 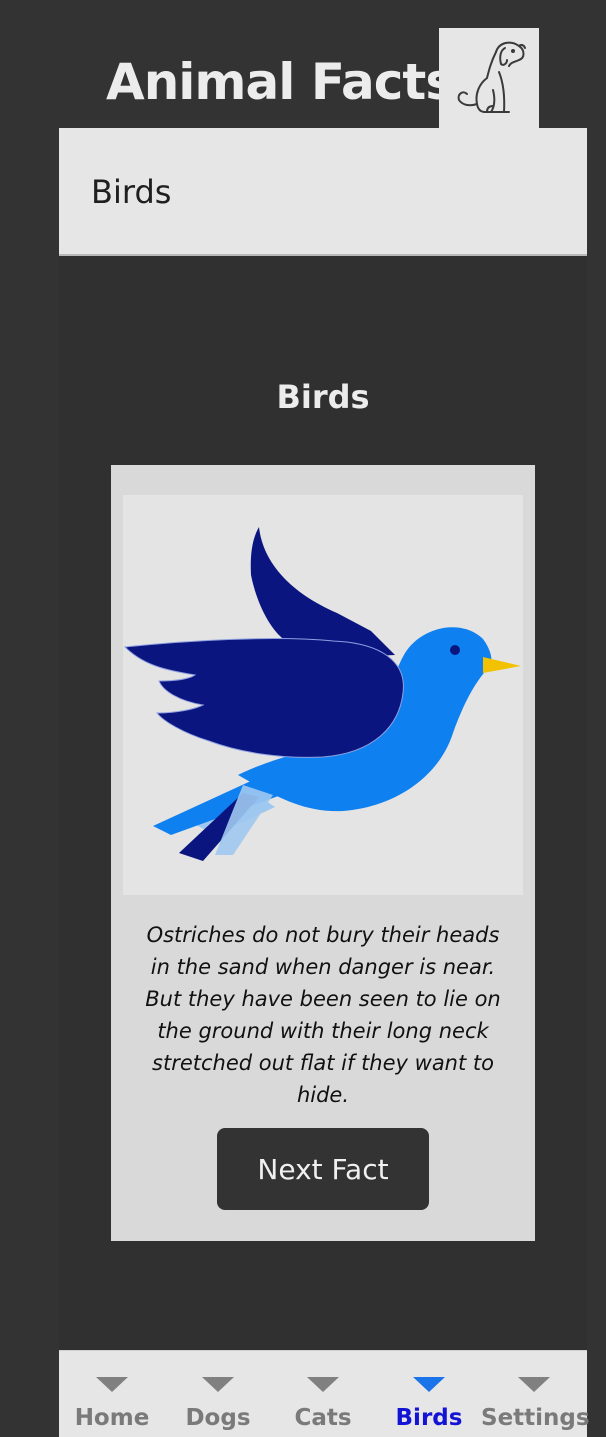 What do you see at coordinates (535, 1418) in the screenshot?
I see `nav-label: Settings` at bounding box center [535, 1418].